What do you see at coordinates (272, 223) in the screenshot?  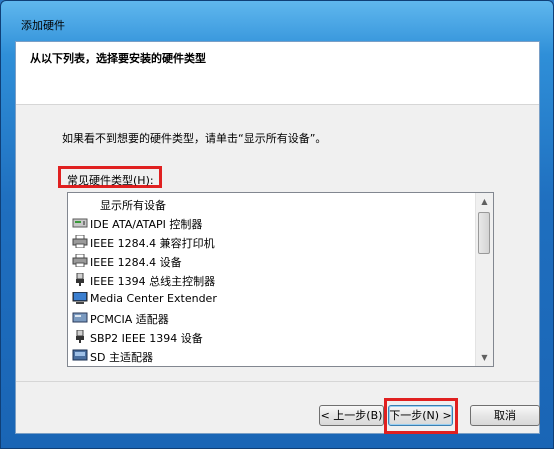 I see `list-item-ide: IDE ATA/ATAPI 控制器` at bounding box center [272, 223].